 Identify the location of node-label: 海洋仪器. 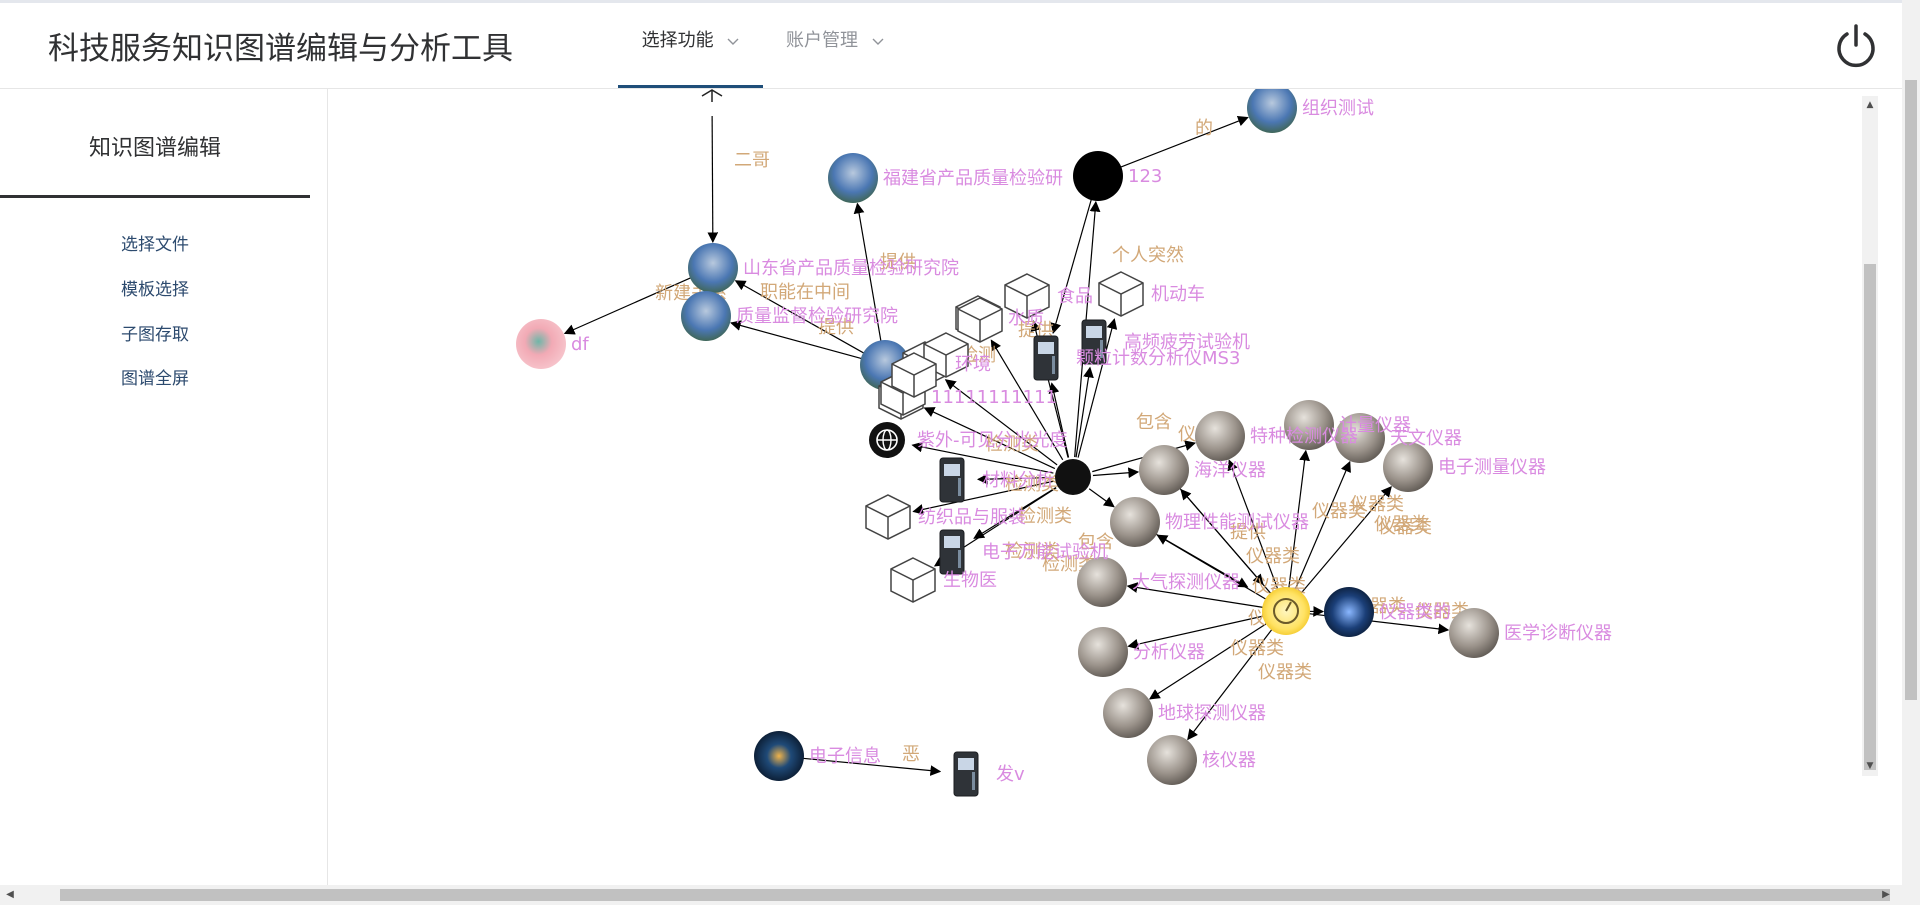
(1230, 470).